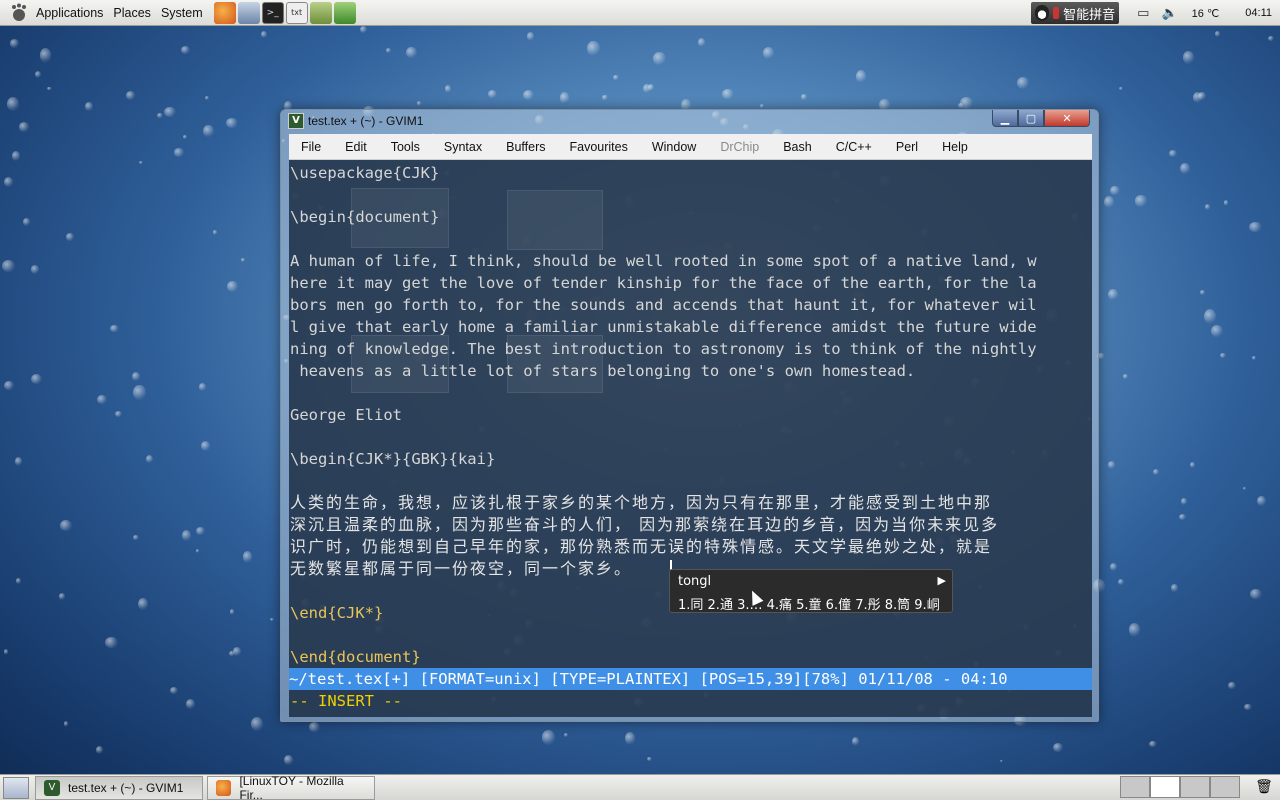 This screenshot has width=1280, height=800. I want to click on candidate-list: 1.同 2.通 3.… 4.痛 5.童 6.僮 7.彤 8.筒 9.峒, so click(809, 603).